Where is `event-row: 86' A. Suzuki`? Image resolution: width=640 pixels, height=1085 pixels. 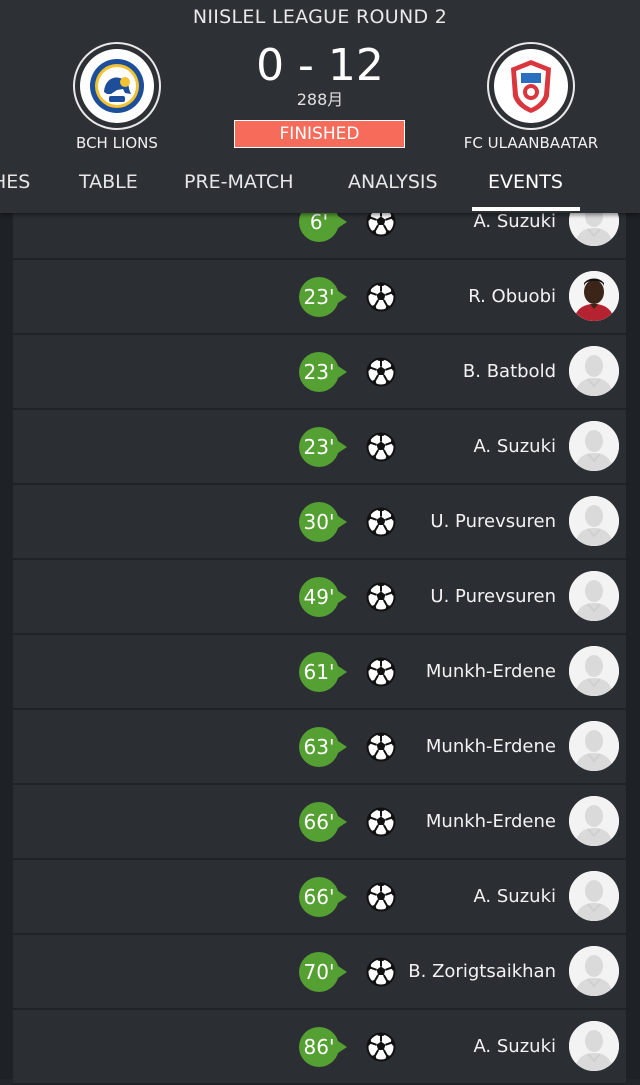 event-row: 86' A. Suzuki is located at coordinates (319, 1047).